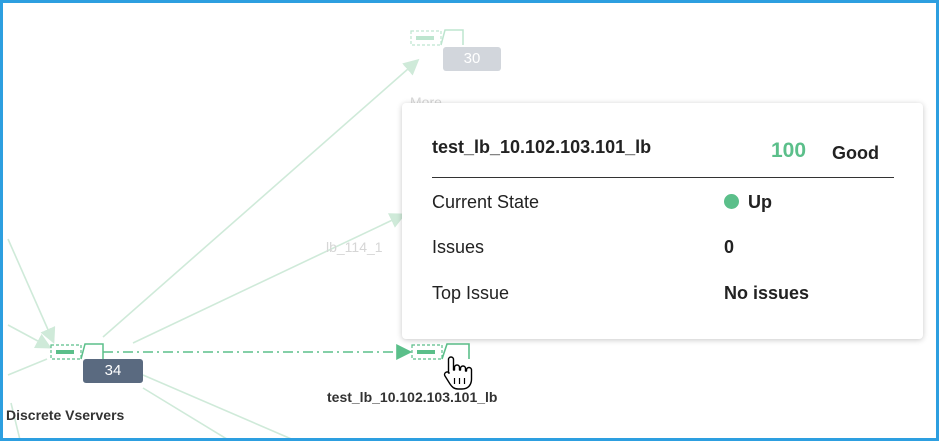  Describe the element at coordinates (113, 371) in the screenshot. I see `discrete-vservers-count-badge: 34` at that location.